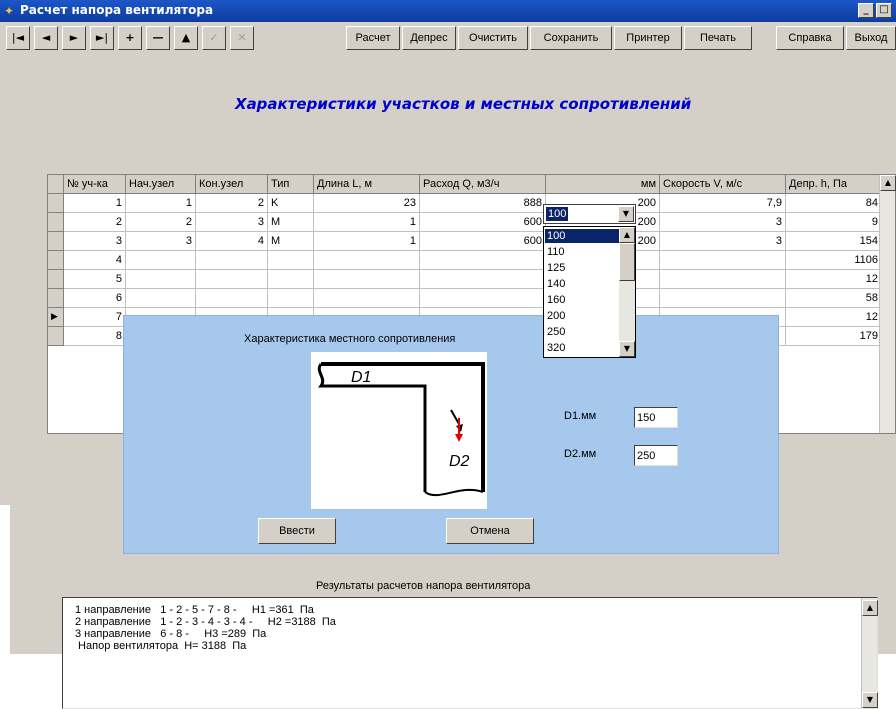 This screenshot has height=709, width=896. I want to click on dropdown-option: 125, so click(582, 268).